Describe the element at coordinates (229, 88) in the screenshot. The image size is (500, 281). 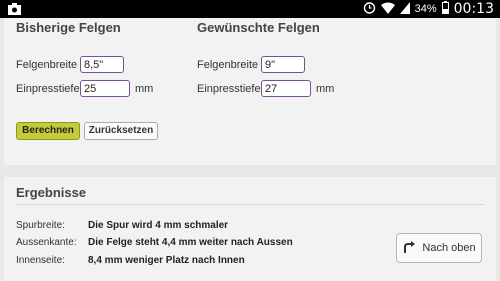
I see `desired-offset-label: Einpresstiefe` at that location.